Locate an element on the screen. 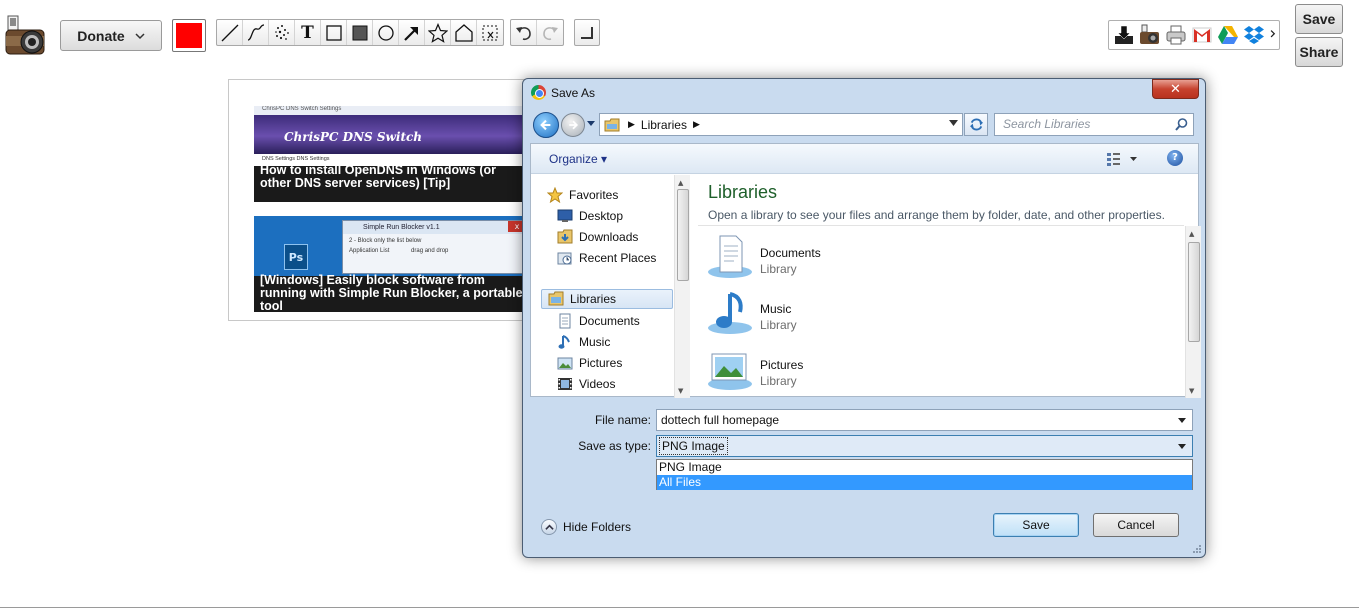  drawing-tools: T is located at coordinates (360, 32).